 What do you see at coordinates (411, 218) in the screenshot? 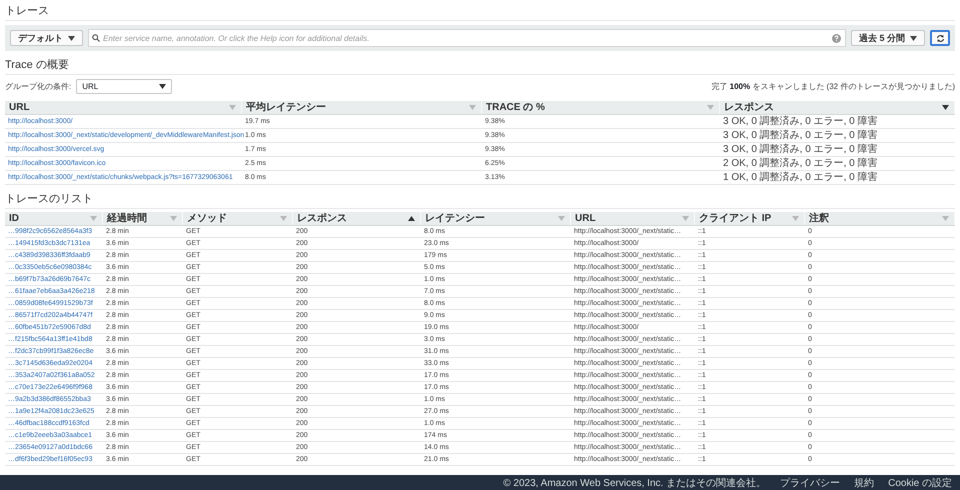
I see `sort-ascending-icon` at bounding box center [411, 218].